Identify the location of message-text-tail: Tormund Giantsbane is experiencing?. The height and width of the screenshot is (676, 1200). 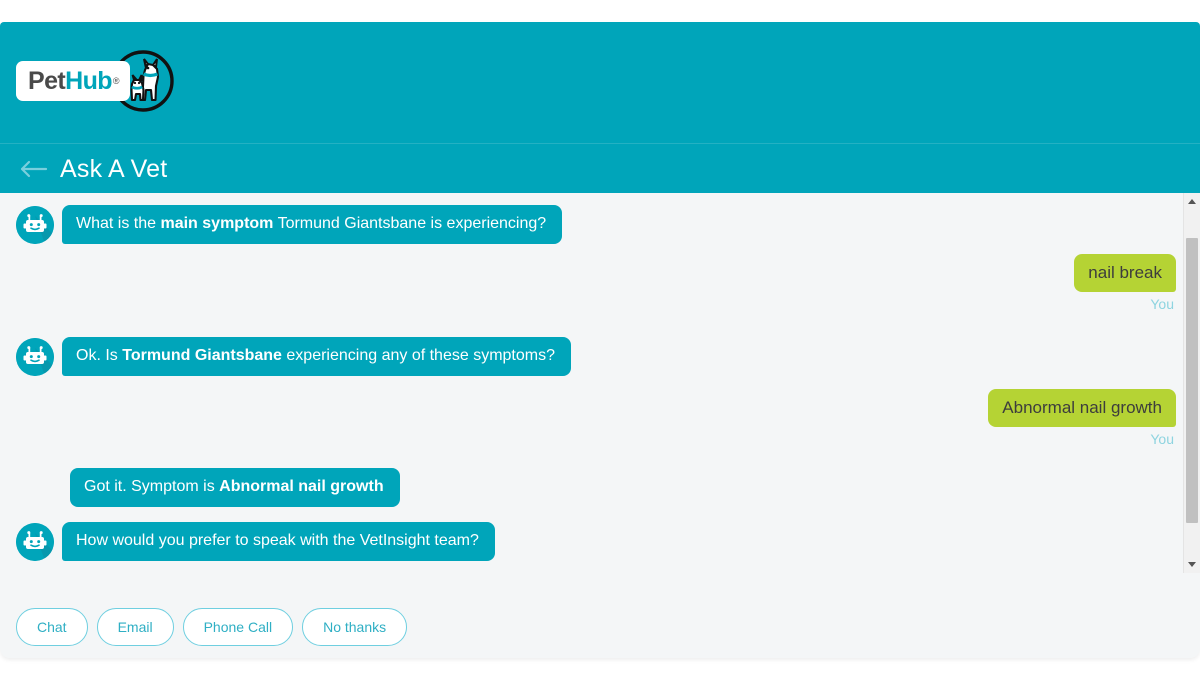
(410, 223).